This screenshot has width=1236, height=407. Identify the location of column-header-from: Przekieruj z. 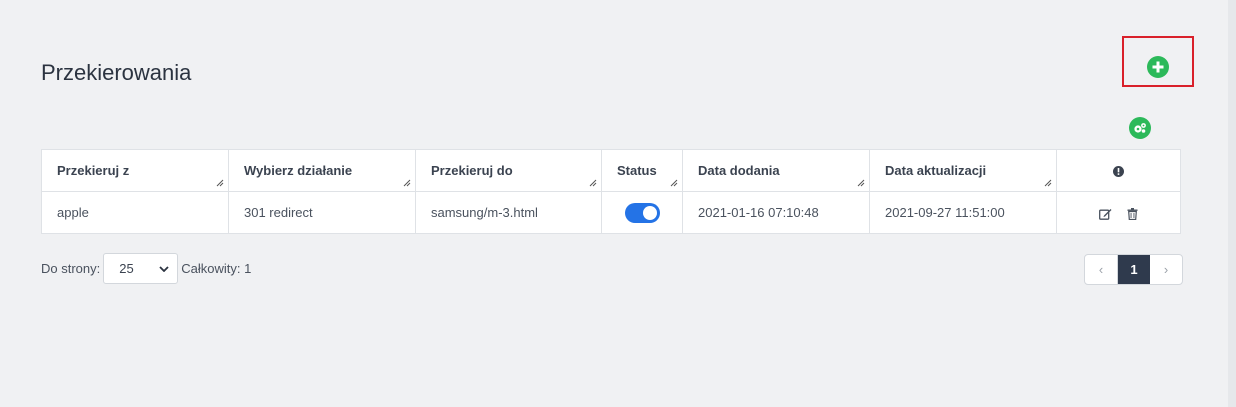
(135, 170).